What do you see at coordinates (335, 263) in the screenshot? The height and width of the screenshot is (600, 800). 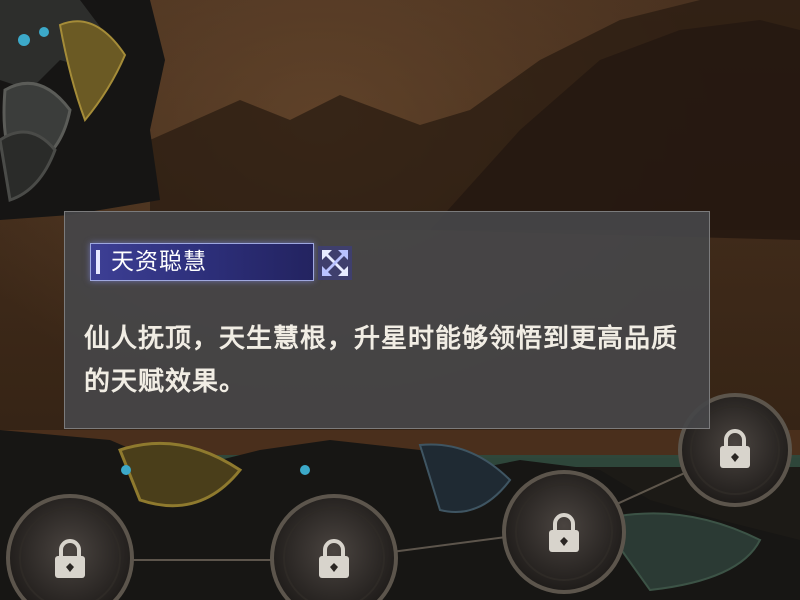 I see `crossed-chain-icon` at bounding box center [335, 263].